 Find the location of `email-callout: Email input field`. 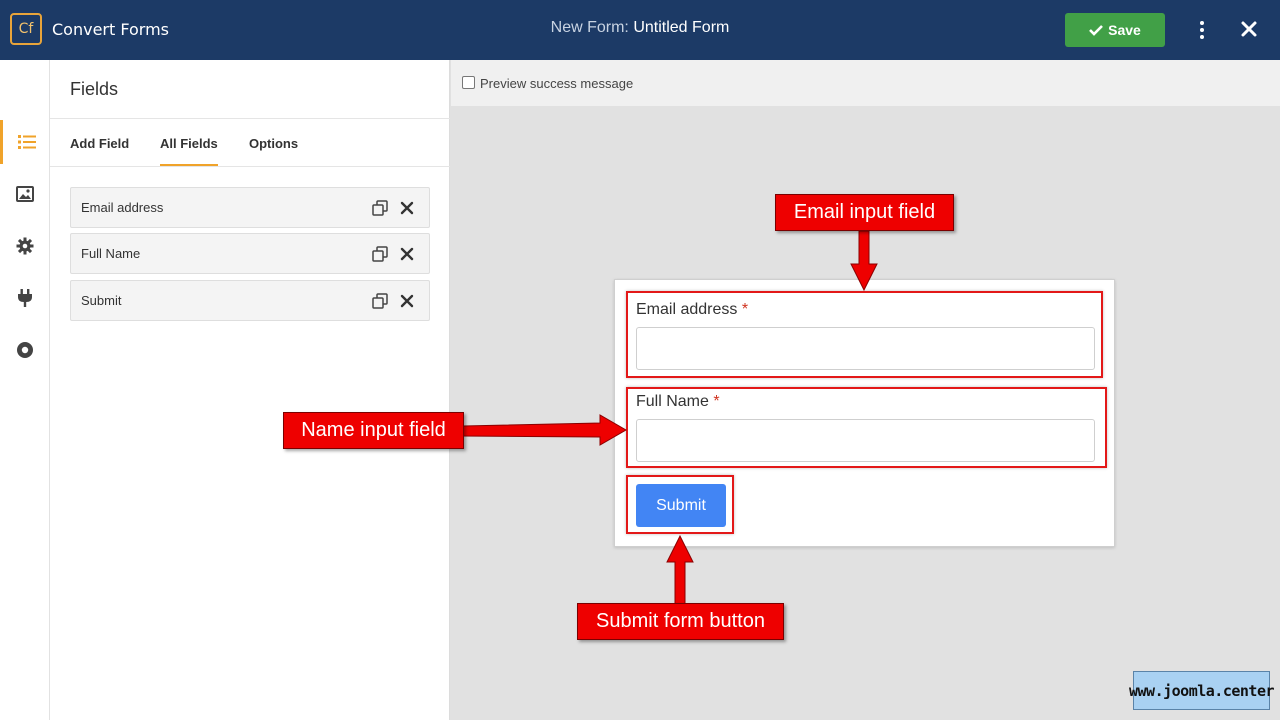

email-callout: Email input field is located at coordinates (864, 212).